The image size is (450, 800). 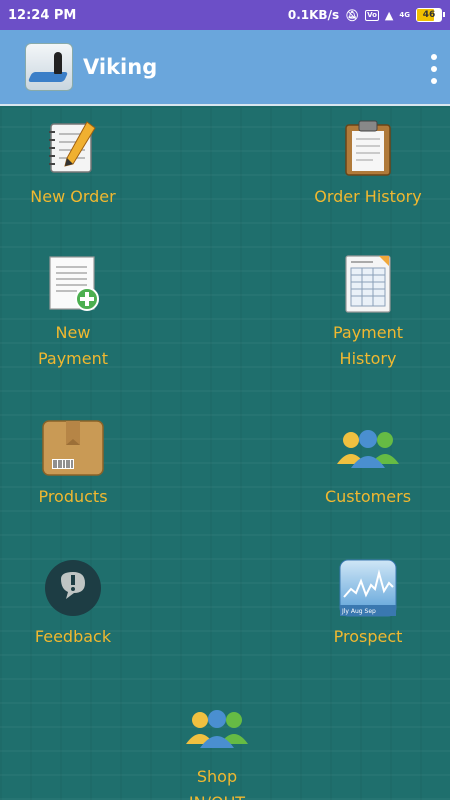 What do you see at coordinates (404, 15) in the screenshot?
I see `network-type-icon: 4G` at bounding box center [404, 15].